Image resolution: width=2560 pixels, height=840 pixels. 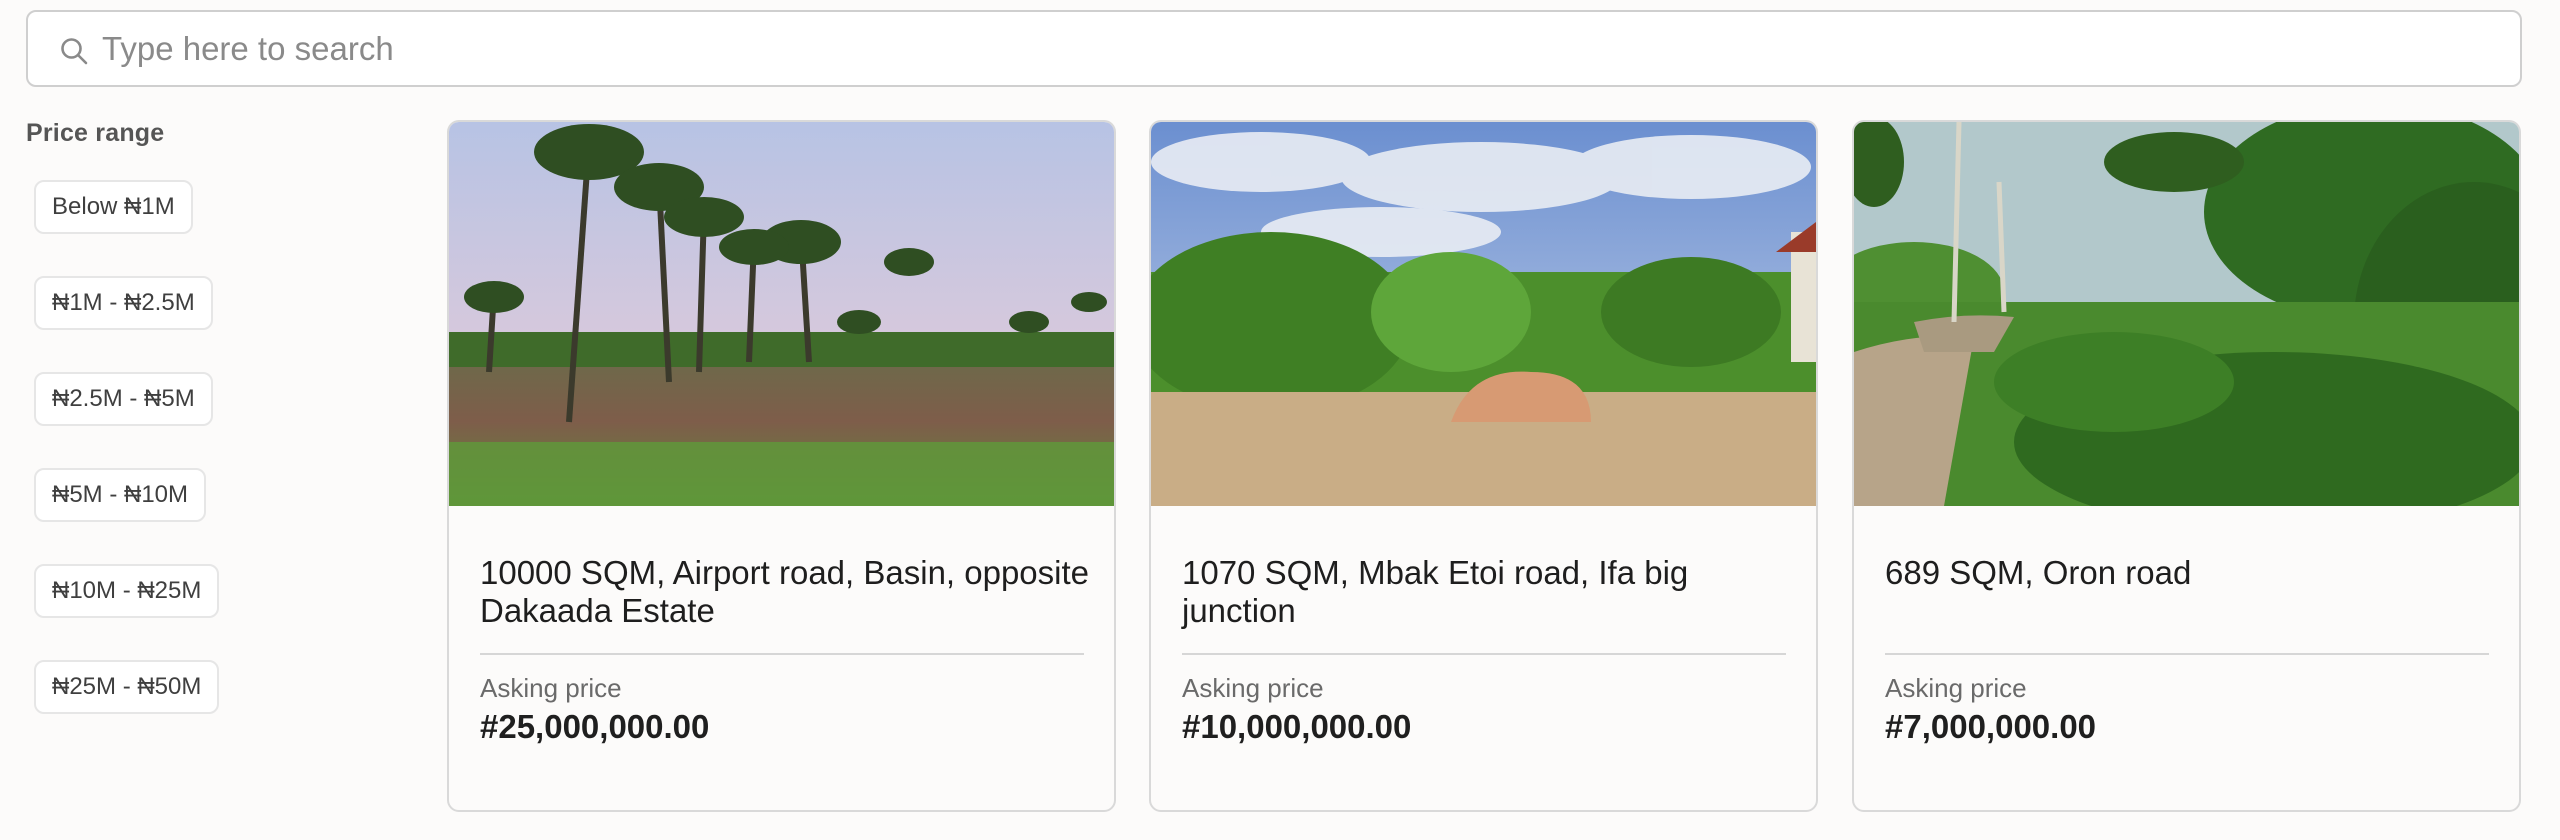 I want to click on asking-price-value: #25,000,000.00, so click(x=595, y=726).